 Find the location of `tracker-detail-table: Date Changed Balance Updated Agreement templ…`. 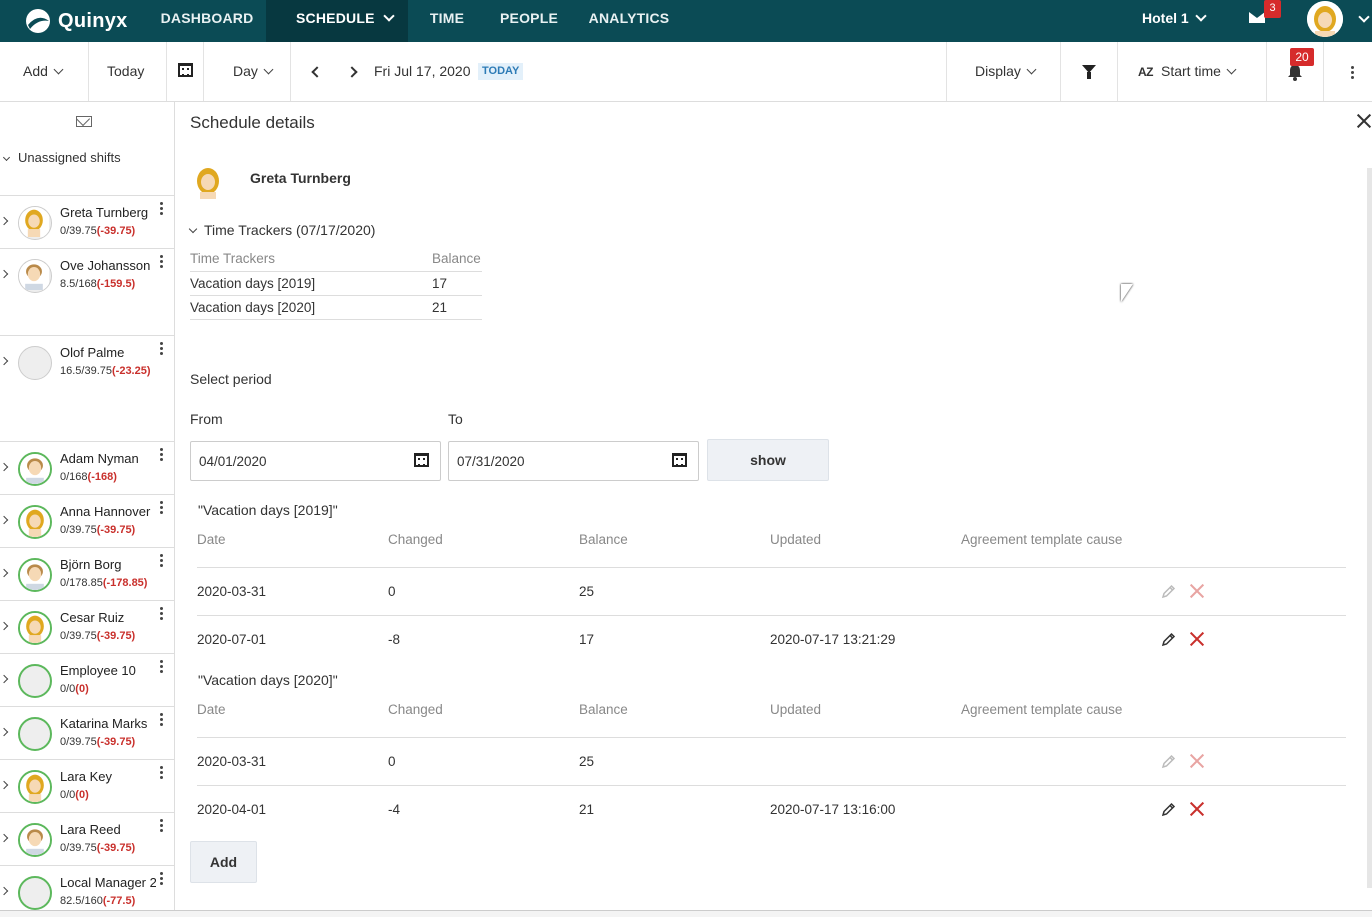

tracker-detail-table: Date Changed Balance Updated Agreement templ… is located at coordinates (771, 596).